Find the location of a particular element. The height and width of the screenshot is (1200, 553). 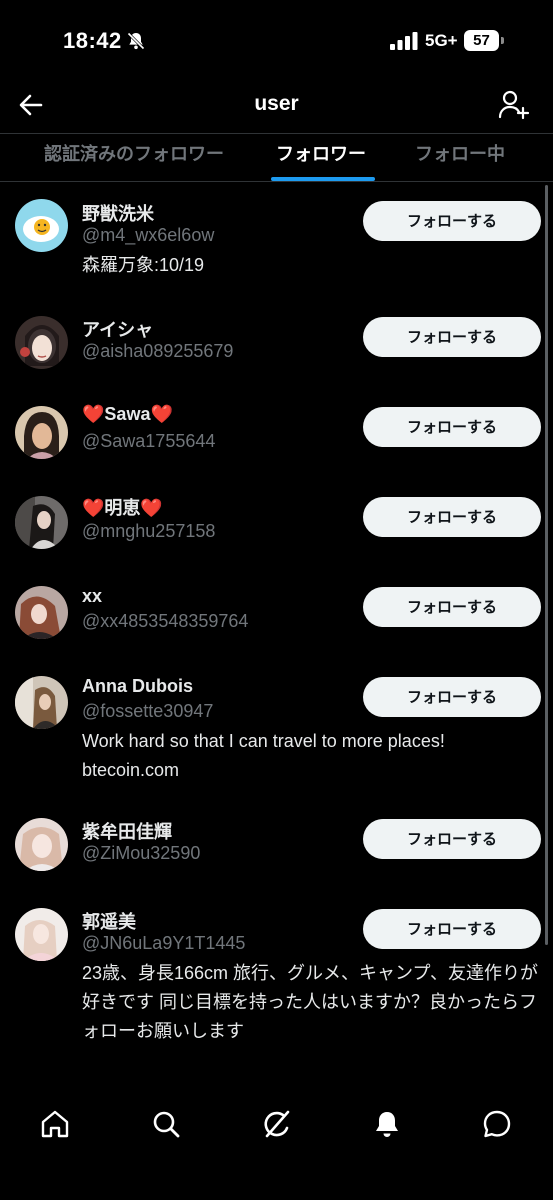

follower-handle: @Sawa1755644 is located at coordinates (149, 441).